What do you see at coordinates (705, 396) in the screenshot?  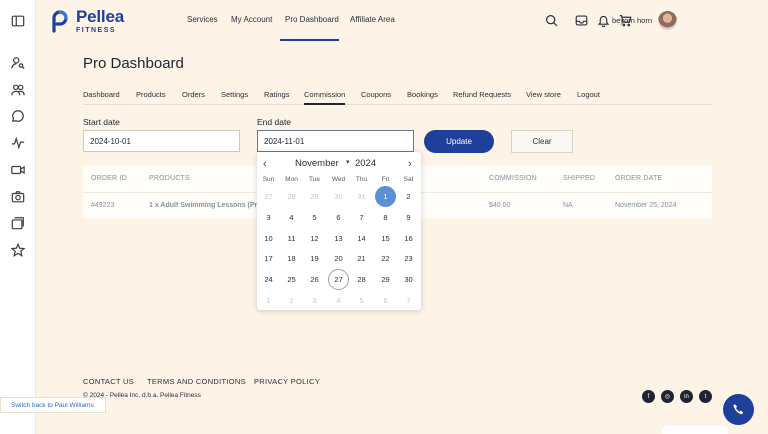 I see `twitter-icon: t` at bounding box center [705, 396].